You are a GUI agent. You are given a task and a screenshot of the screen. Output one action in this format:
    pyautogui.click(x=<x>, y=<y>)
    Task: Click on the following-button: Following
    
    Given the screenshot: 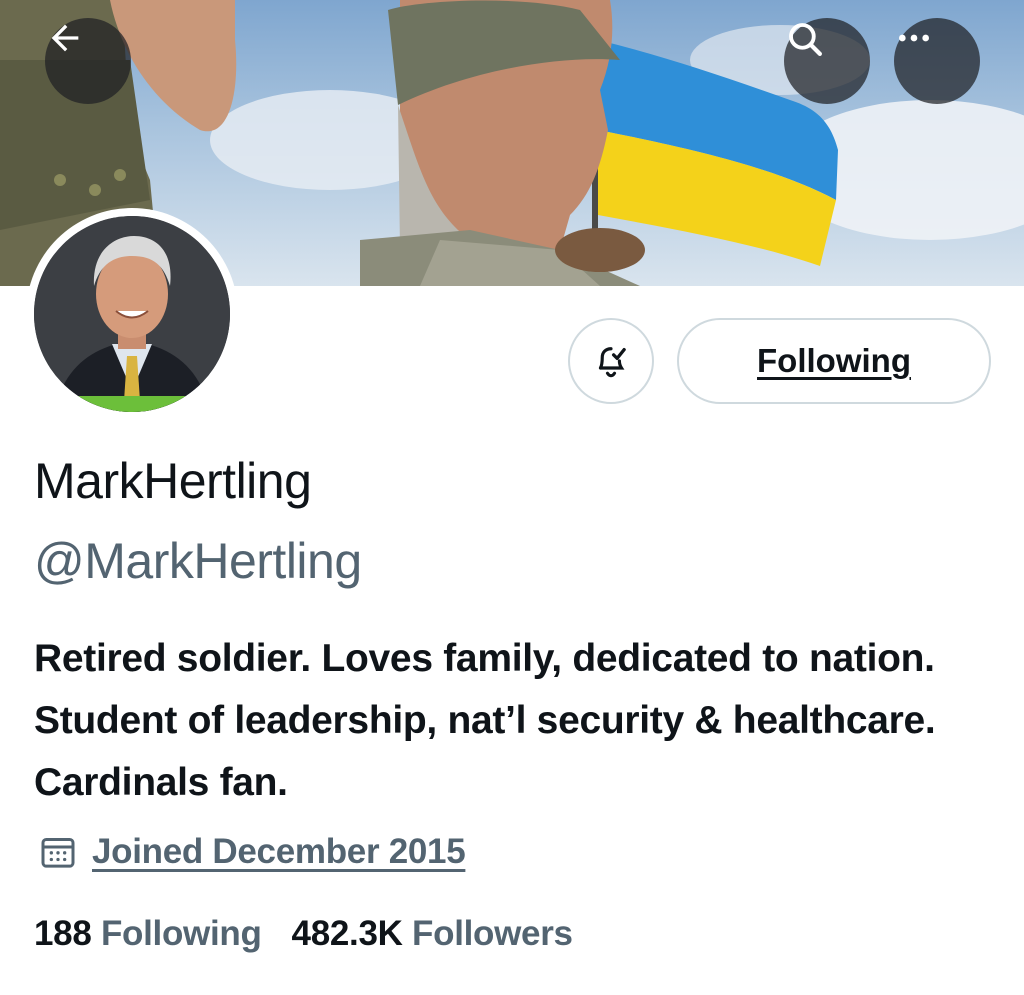 What is the action you would take?
    pyautogui.click(x=834, y=361)
    